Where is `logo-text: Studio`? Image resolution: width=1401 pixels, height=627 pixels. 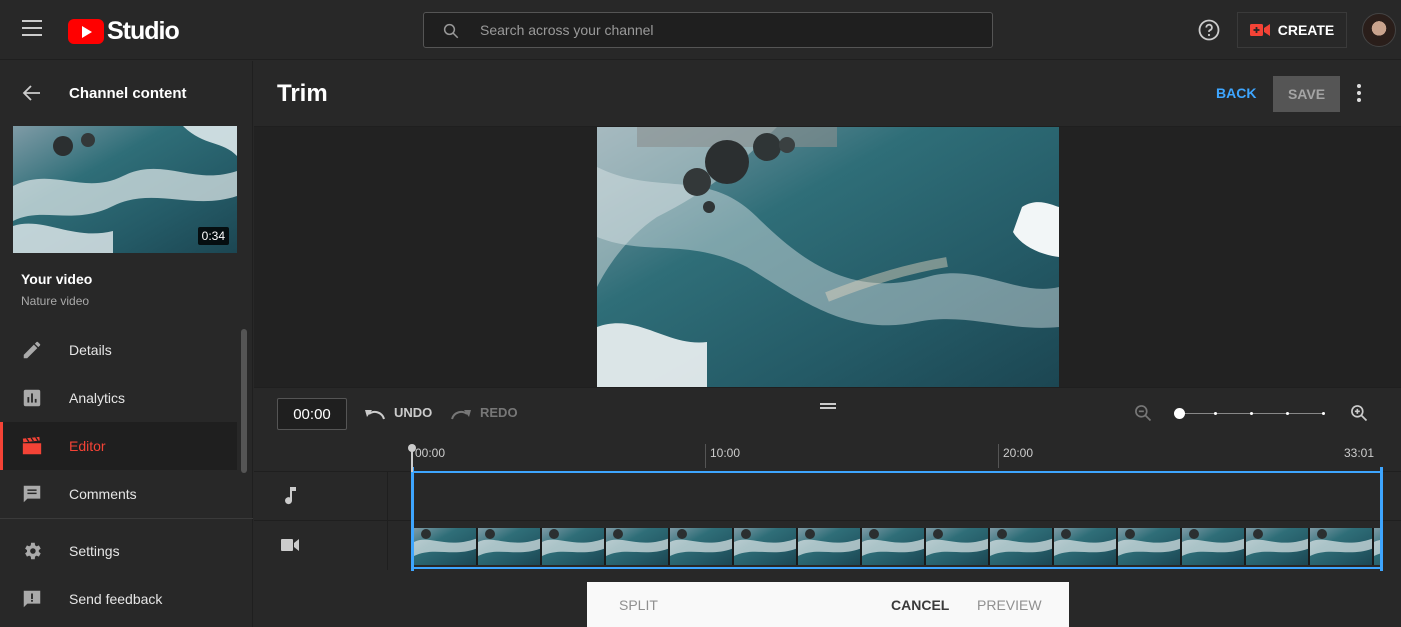 logo-text: Studio is located at coordinates (143, 31).